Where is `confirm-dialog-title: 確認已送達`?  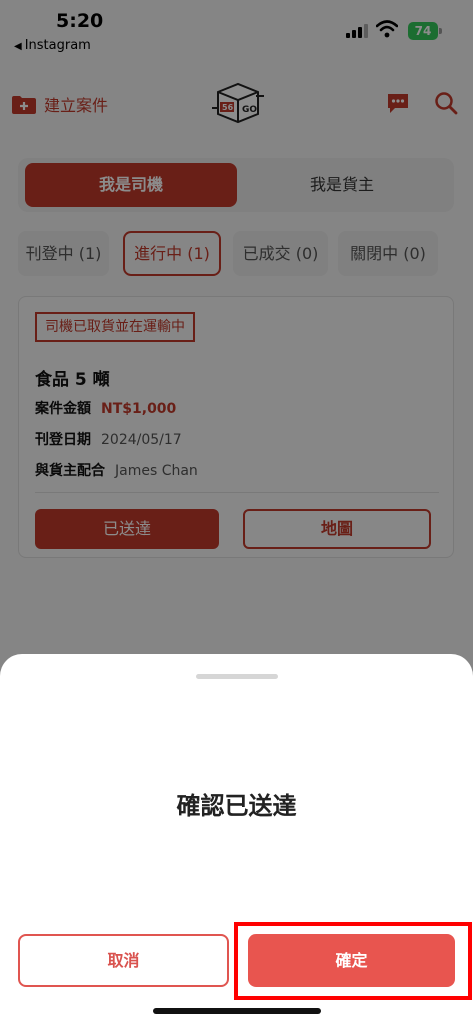 confirm-dialog-title: 確認已送達 is located at coordinates (236, 806).